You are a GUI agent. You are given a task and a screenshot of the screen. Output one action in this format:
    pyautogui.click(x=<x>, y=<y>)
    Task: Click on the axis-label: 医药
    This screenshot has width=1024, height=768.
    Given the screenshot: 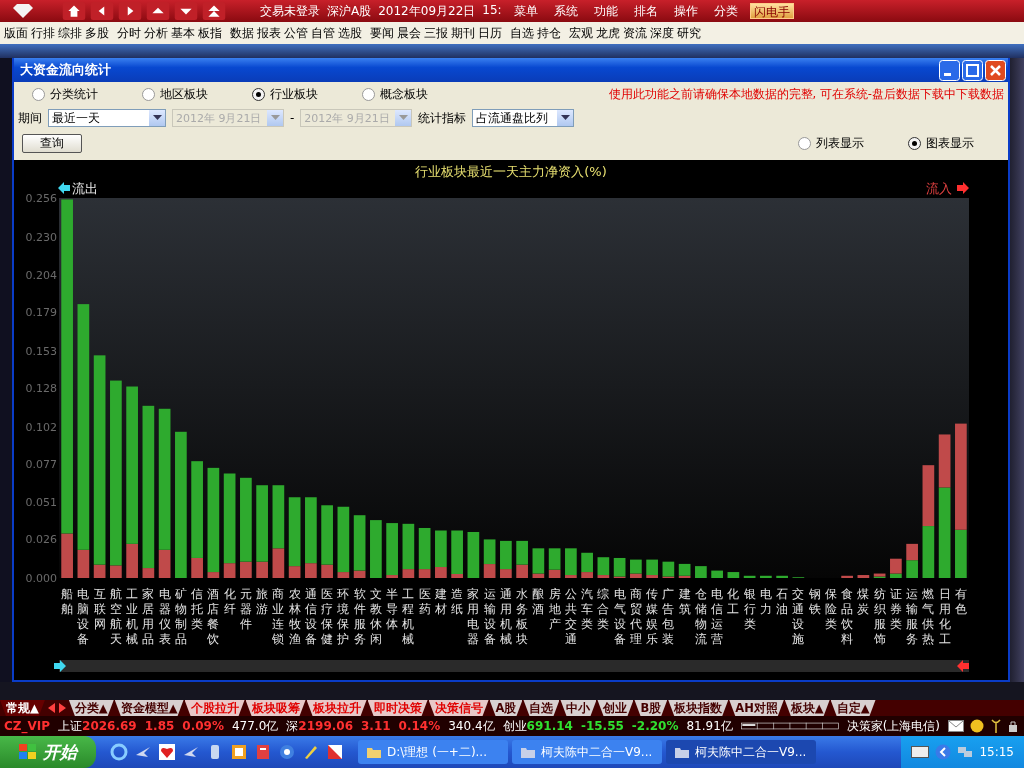 What is the action you would take?
    pyautogui.click(x=424, y=601)
    